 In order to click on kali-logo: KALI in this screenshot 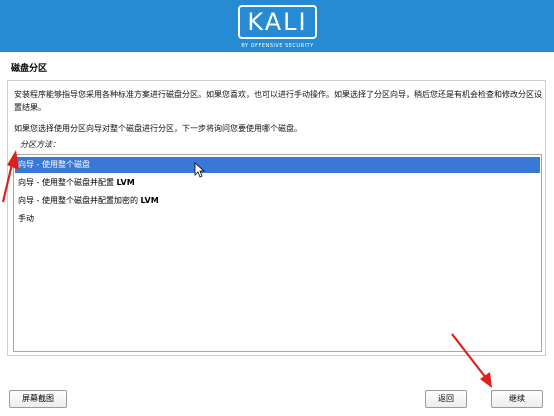, I will do `click(277, 22)`.